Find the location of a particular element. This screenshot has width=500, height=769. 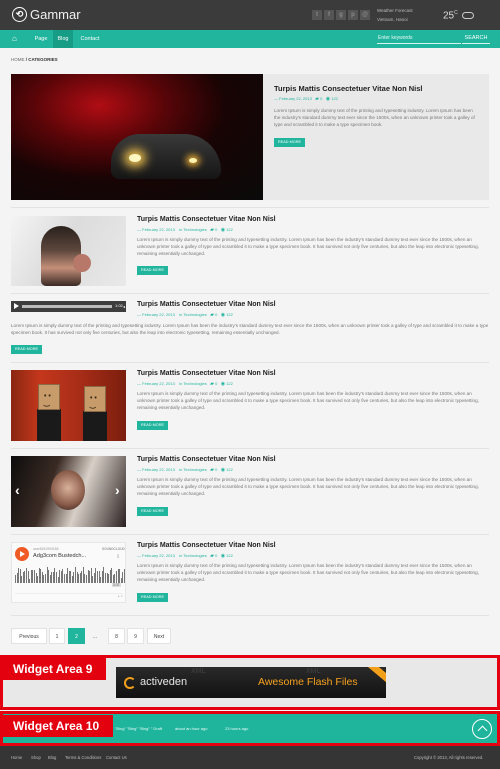

slider-next-icon: › is located at coordinates (117, 490).